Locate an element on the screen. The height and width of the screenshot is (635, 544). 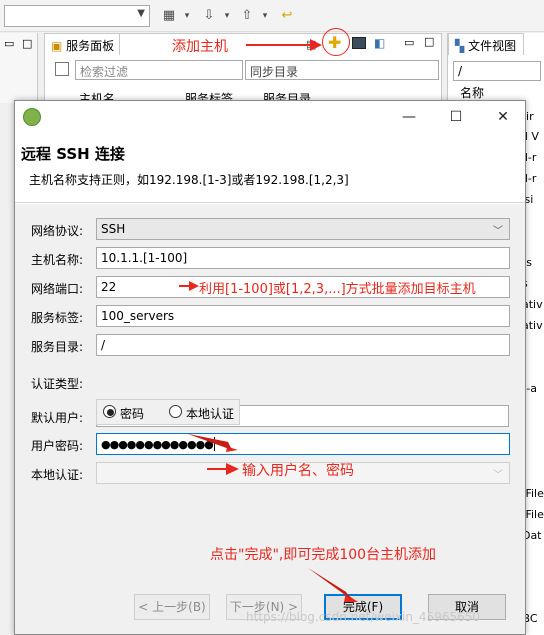
back-arrow-icon: ↩ is located at coordinates (287, 16).